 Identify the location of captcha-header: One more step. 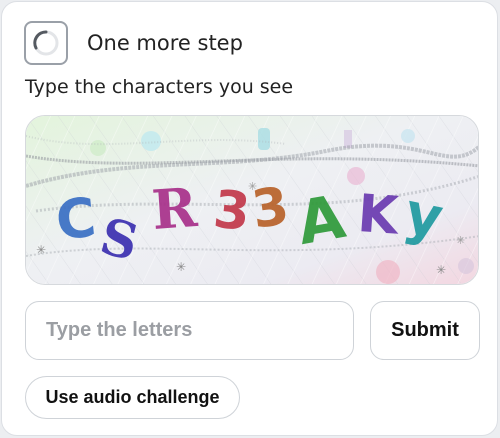
(133, 43).